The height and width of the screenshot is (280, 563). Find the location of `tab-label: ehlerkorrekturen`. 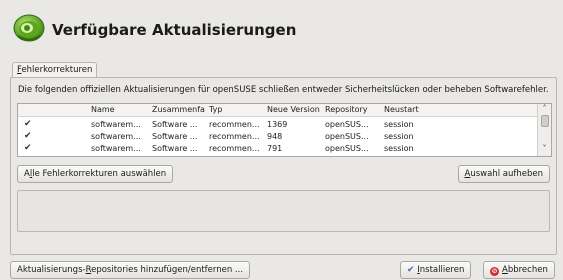

tab-label: ehlerkorrekturen is located at coordinates (57, 70).